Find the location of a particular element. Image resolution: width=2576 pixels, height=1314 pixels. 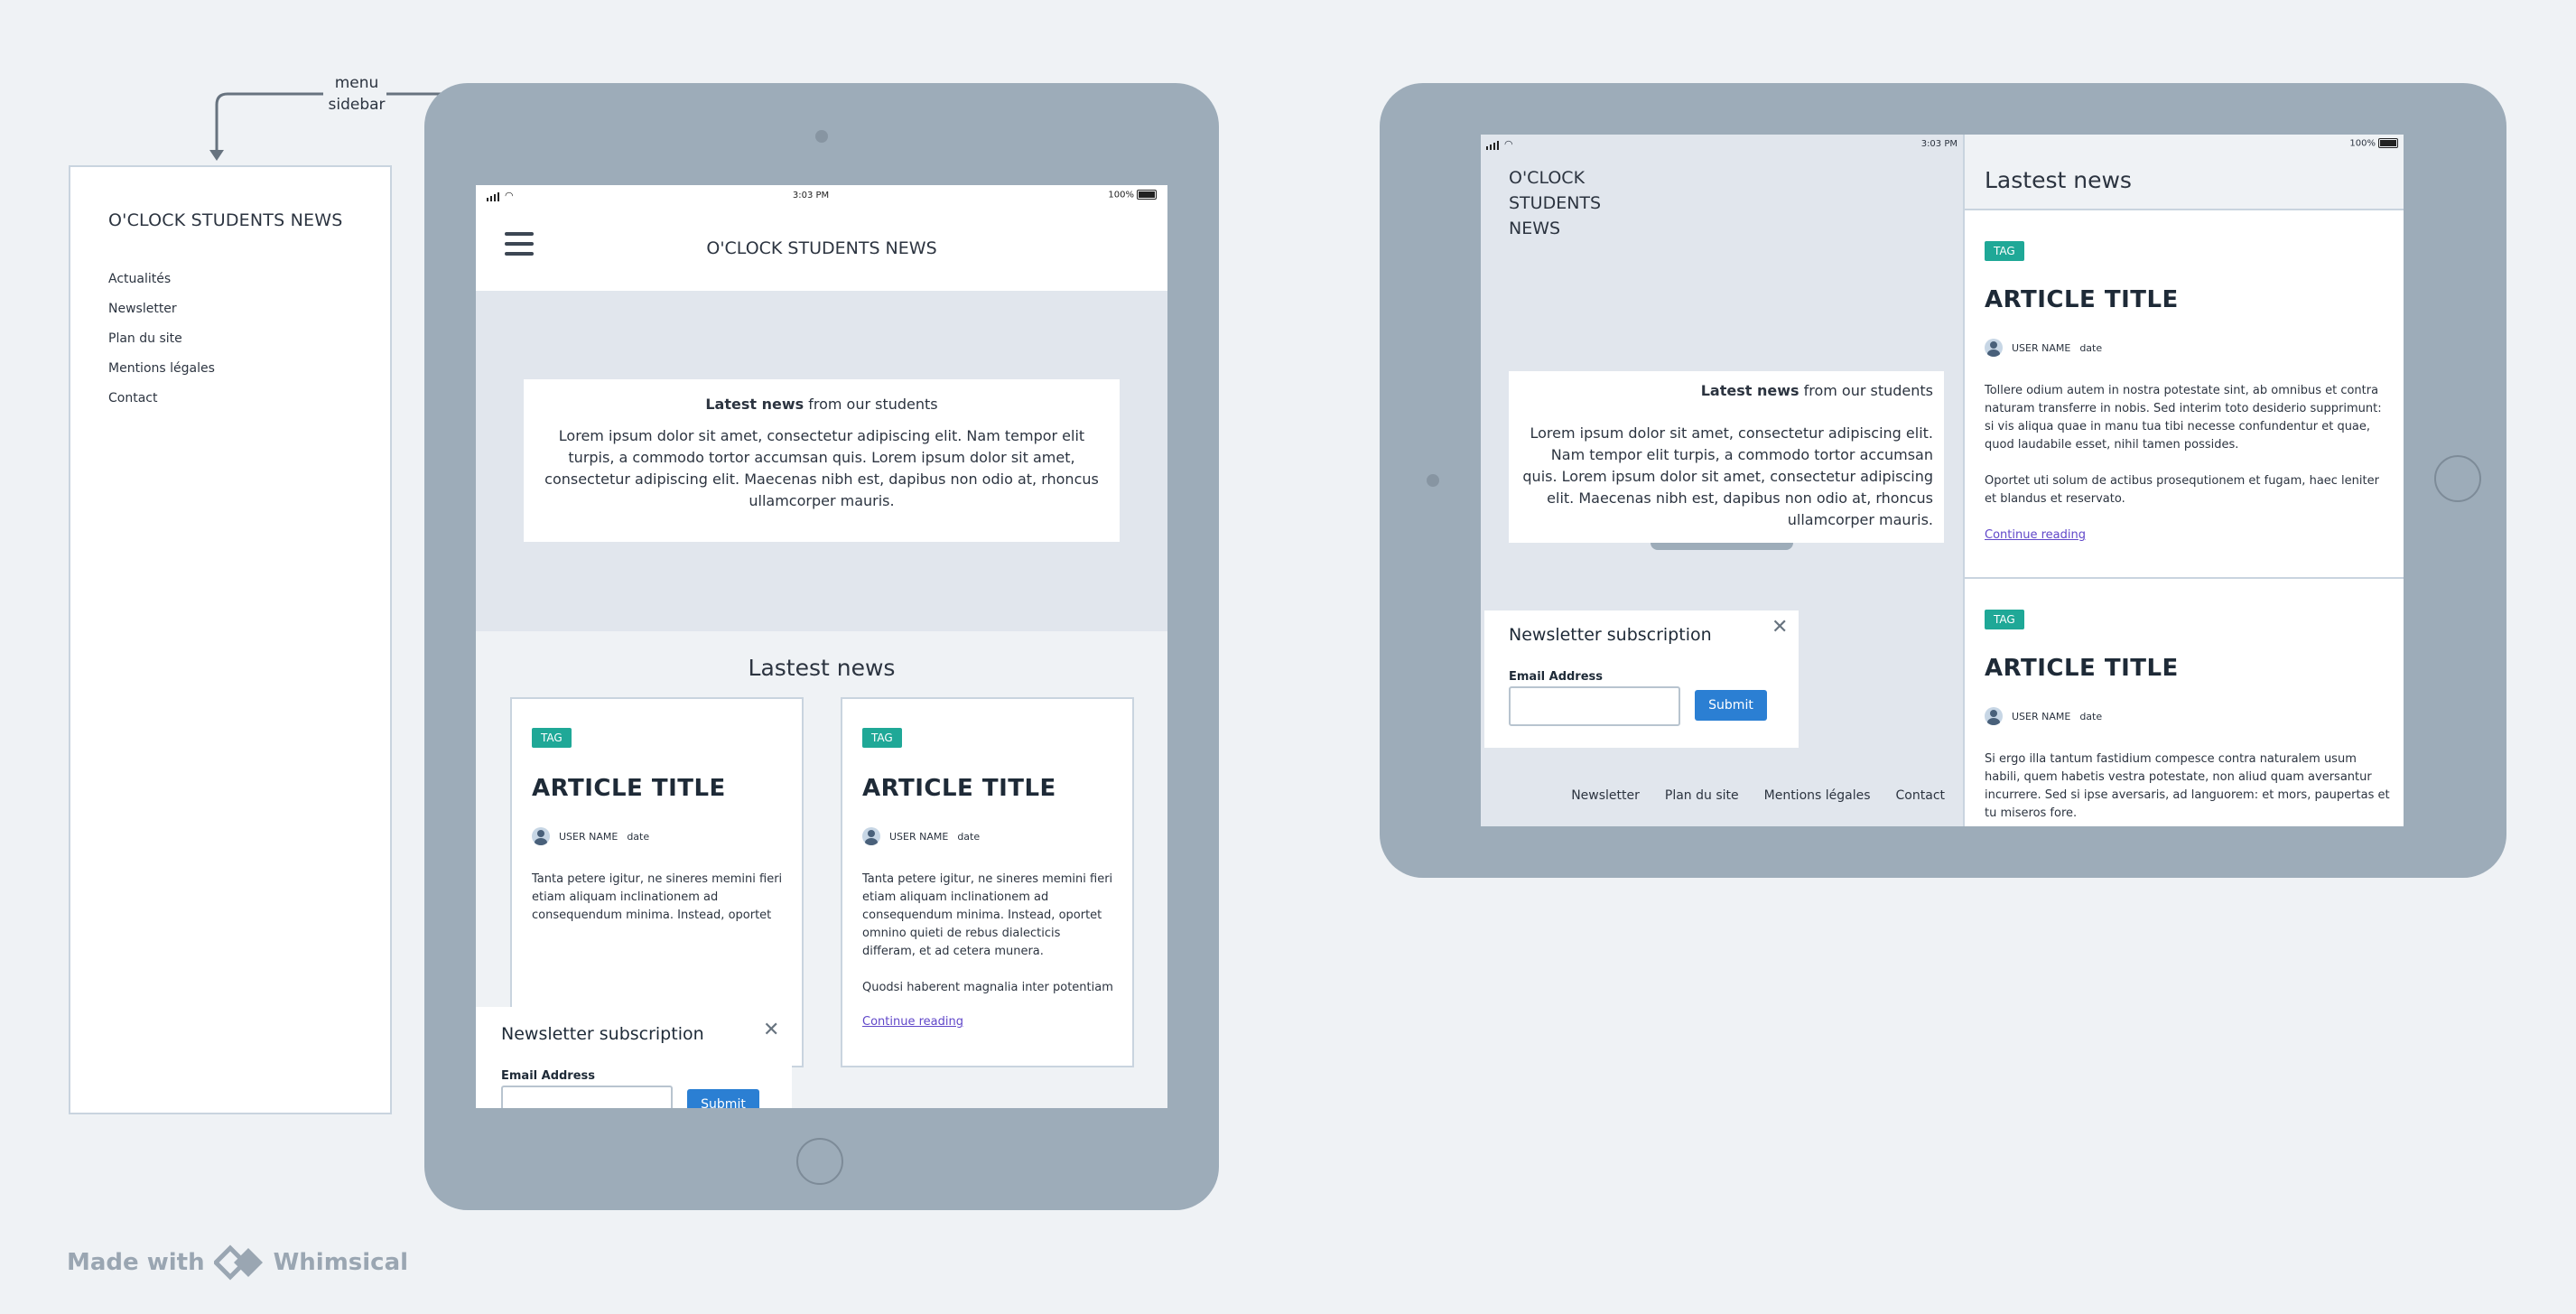

article-excerpt-2: Quodsi haberent magnalia inter potentiam is located at coordinates (987, 987).